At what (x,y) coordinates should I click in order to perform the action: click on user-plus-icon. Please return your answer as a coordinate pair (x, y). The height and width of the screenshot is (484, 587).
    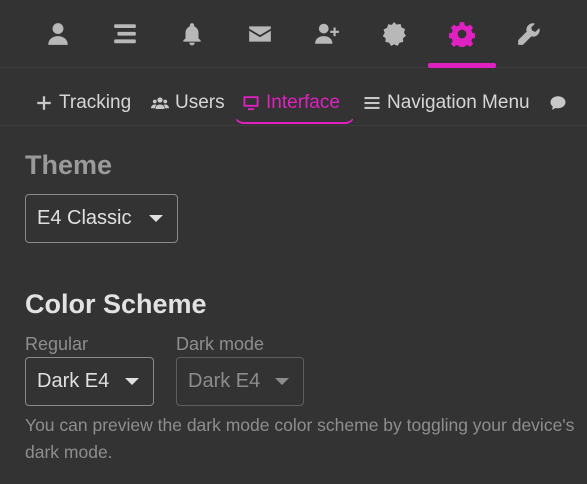
    Looking at the image, I should click on (327, 34).